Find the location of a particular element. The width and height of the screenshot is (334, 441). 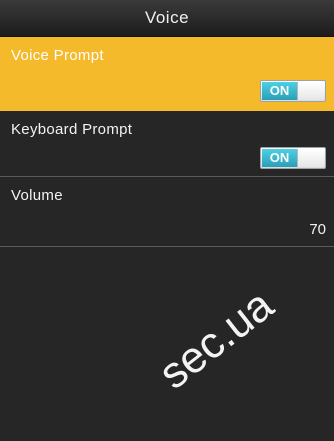

setting-label: Voice Prompt is located at coordinates (57, 55).